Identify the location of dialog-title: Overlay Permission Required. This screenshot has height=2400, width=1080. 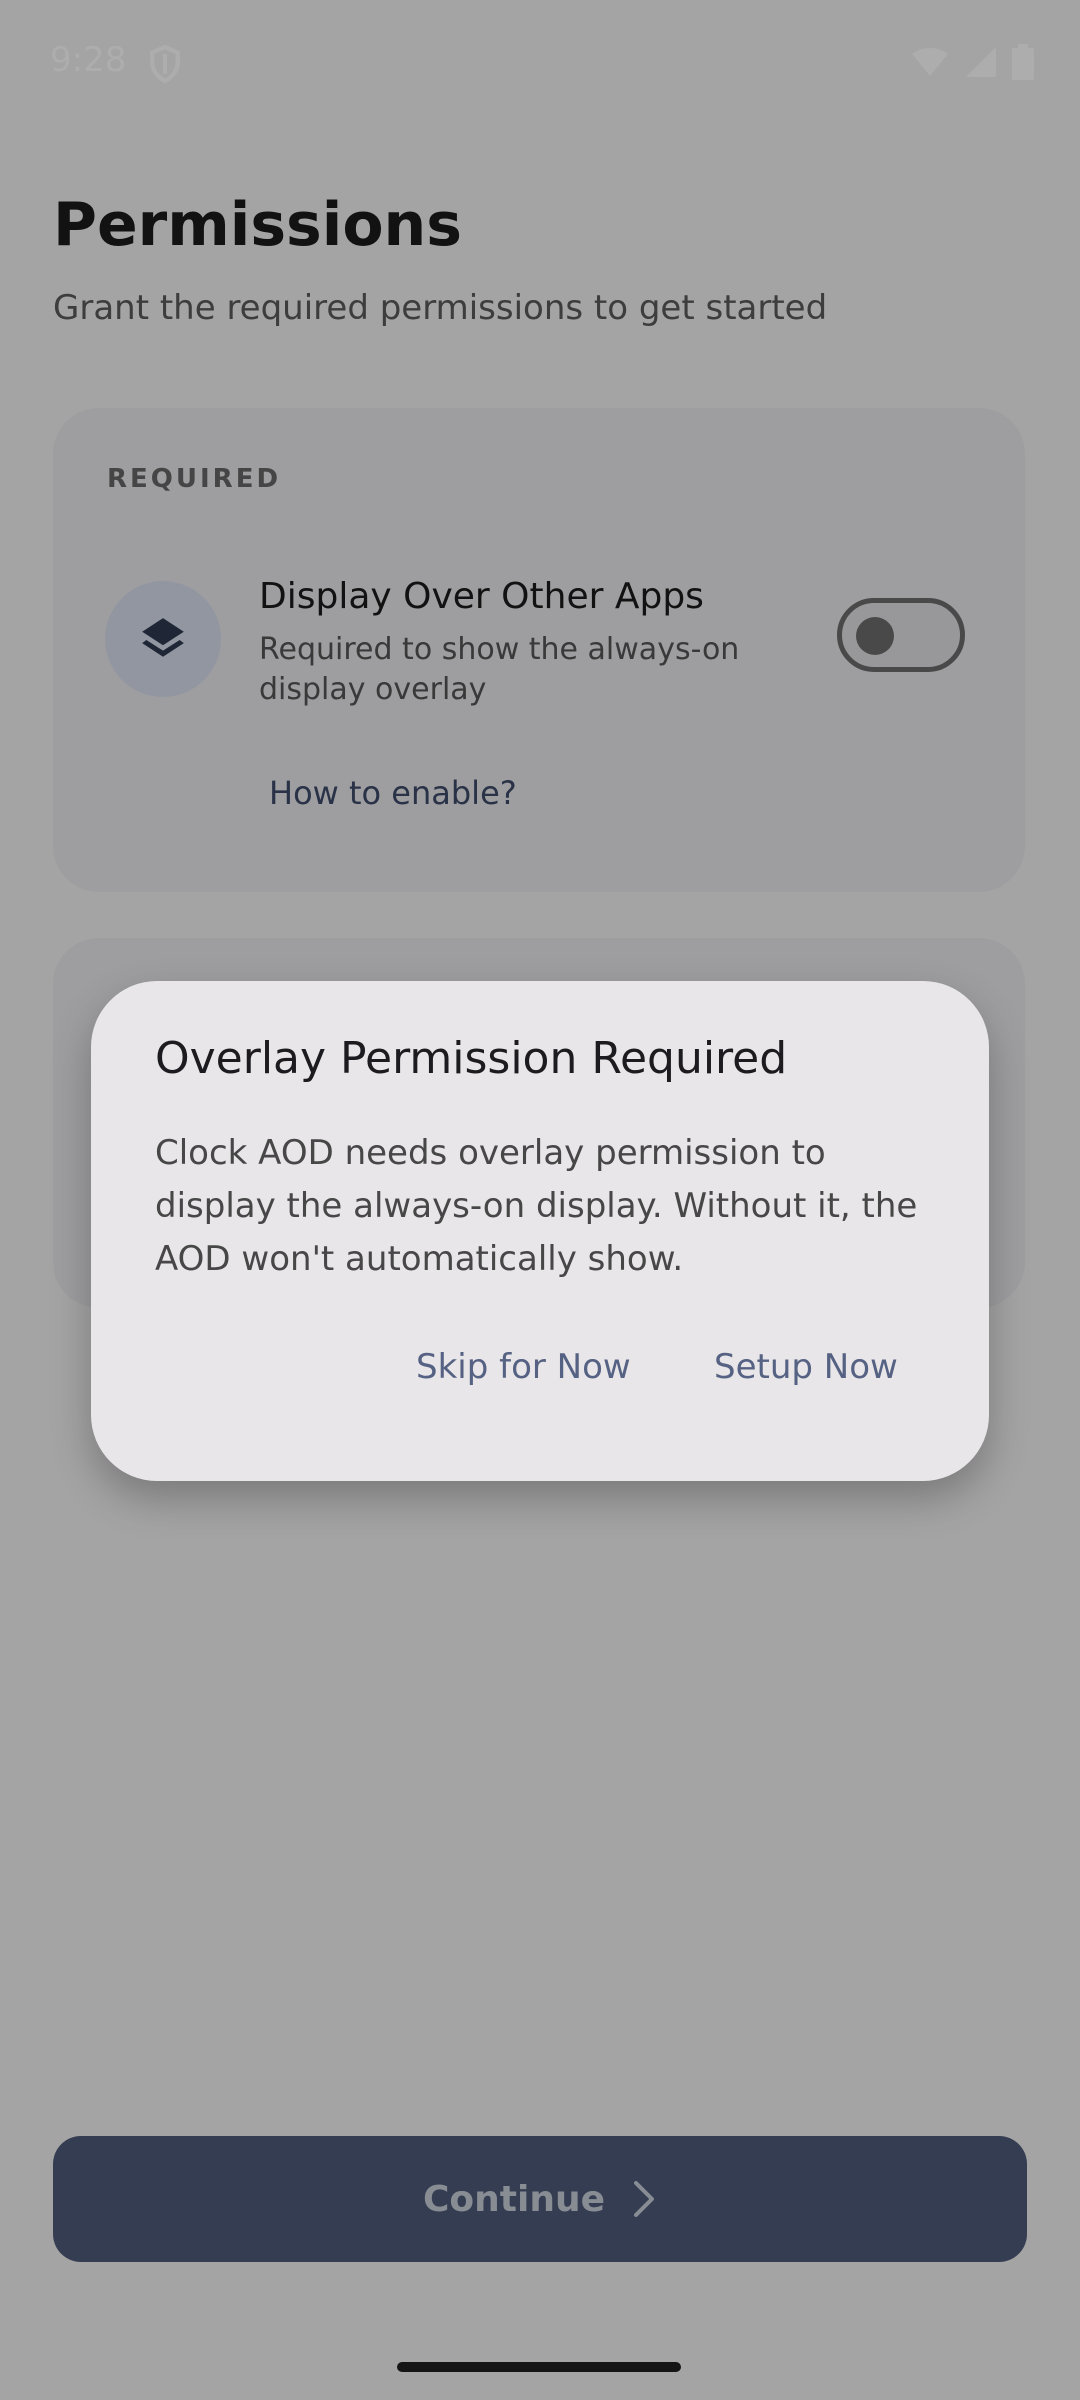
(471, 1058).